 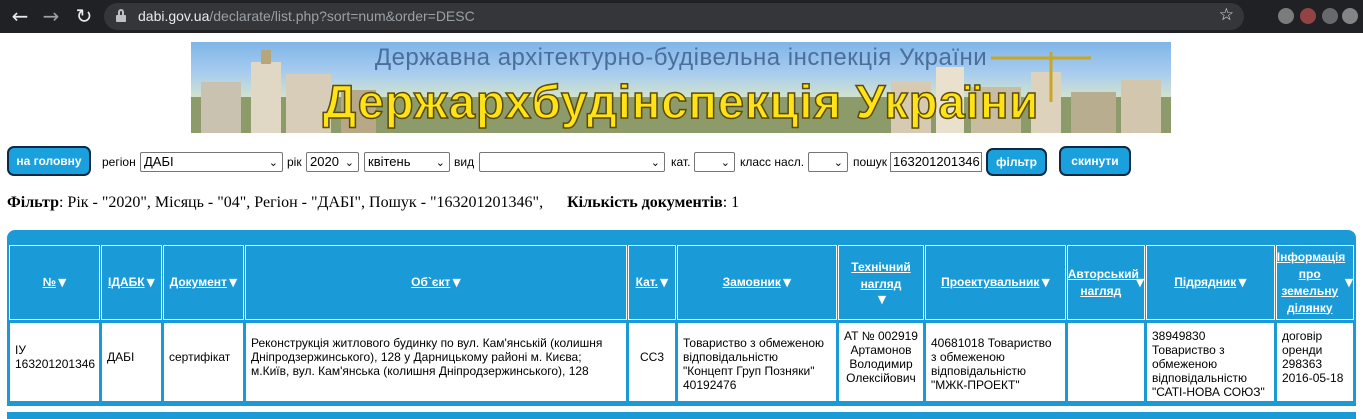 I want to click on reset-button: скинути, so click(x=1095, y=161).